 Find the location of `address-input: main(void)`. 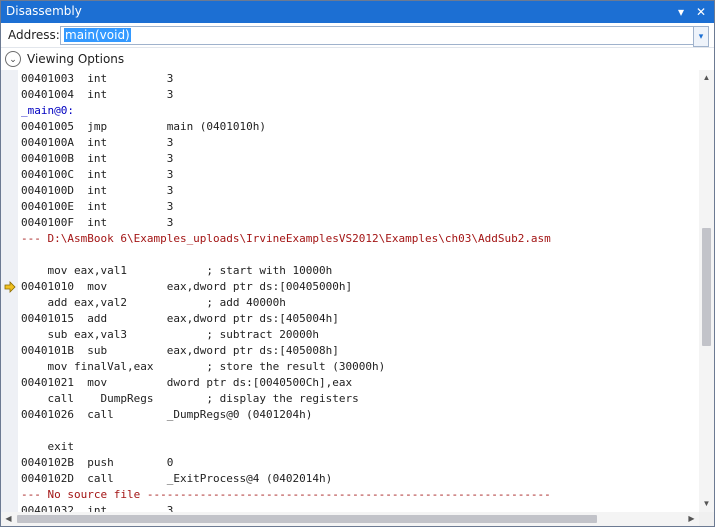

address-input: main(void) is located at coordinates (377, 35).